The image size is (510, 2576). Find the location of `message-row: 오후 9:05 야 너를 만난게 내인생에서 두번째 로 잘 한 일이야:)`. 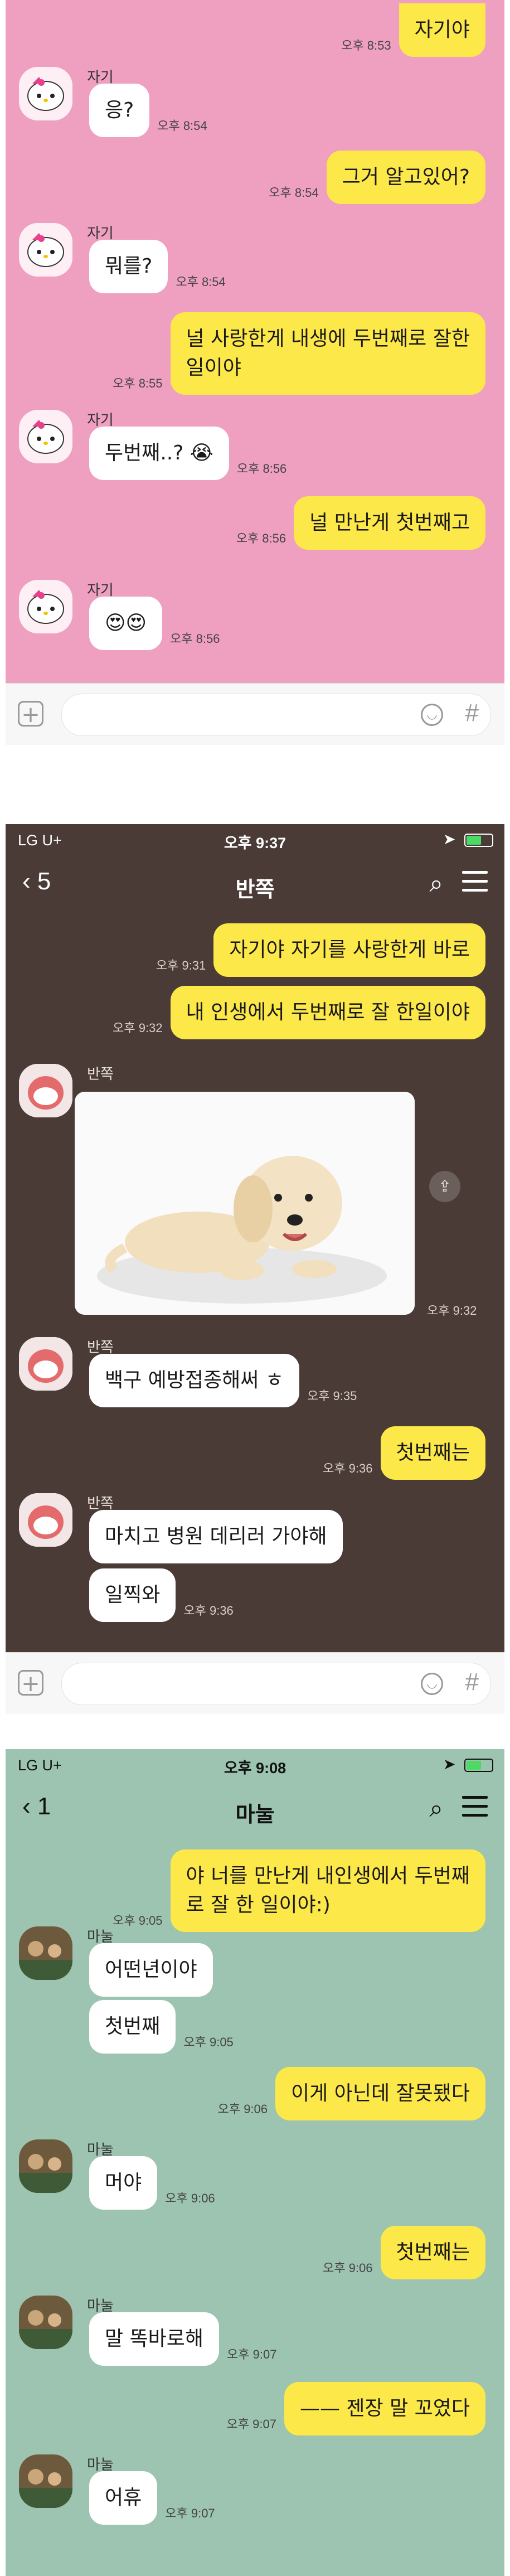

message-row: 오후 9:05 야 너를 만난게 내인생에서 두번째 로 잘 한 일이야:) is located at coordinates (295, 1890).